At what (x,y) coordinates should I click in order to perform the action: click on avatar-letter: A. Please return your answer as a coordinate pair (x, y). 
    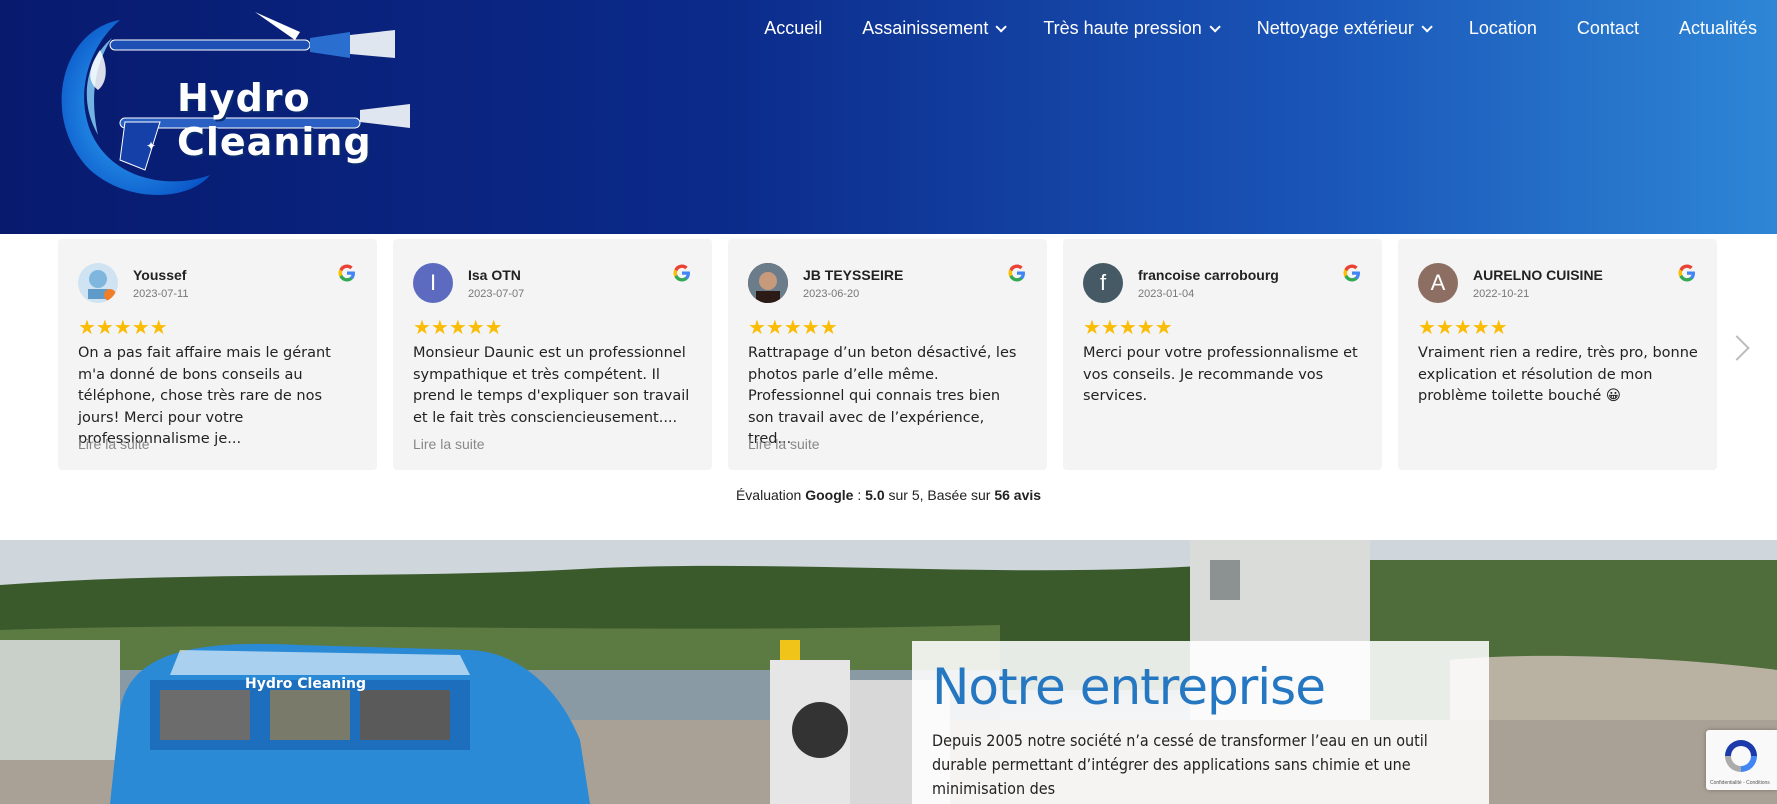
    Looking at the image, I should click on (1438, 282).